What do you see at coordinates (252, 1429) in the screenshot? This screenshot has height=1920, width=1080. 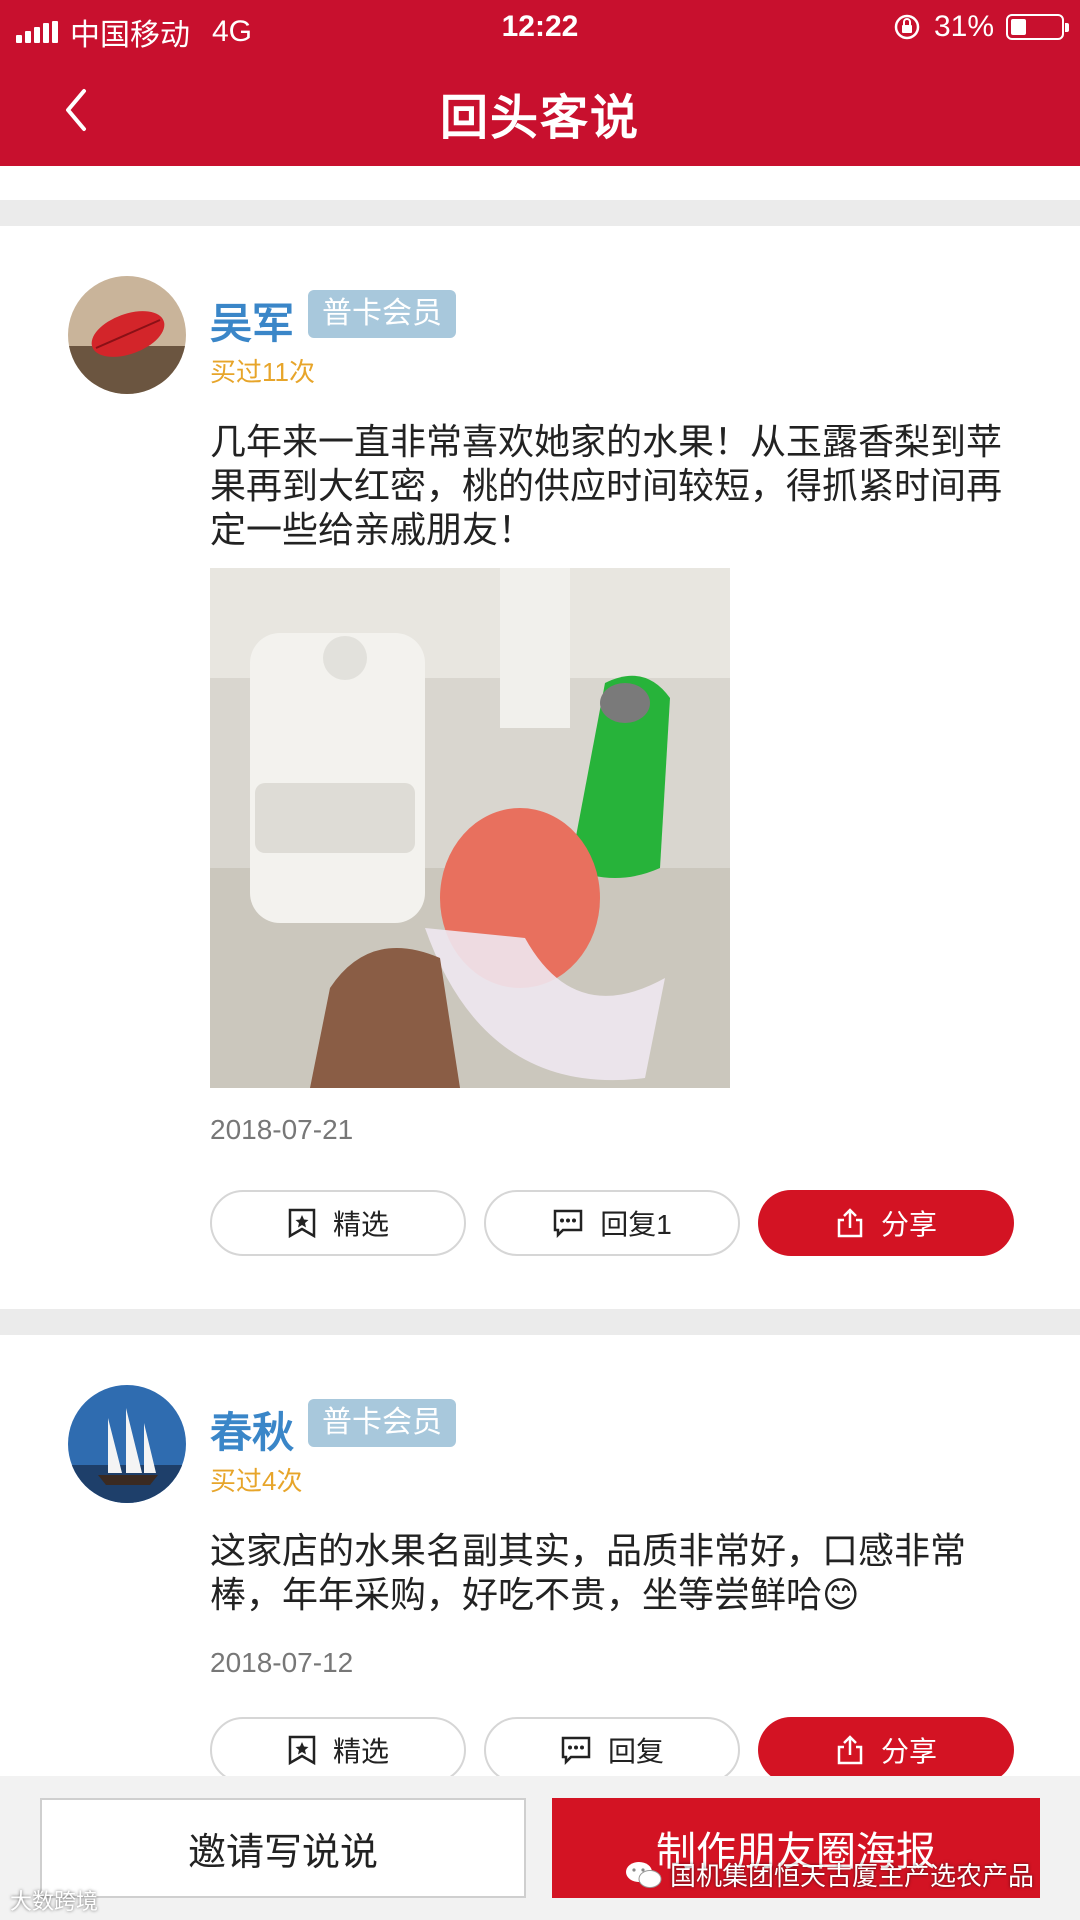 I see `reviewer-name: 春秋` at bounding box center [252, 1429].